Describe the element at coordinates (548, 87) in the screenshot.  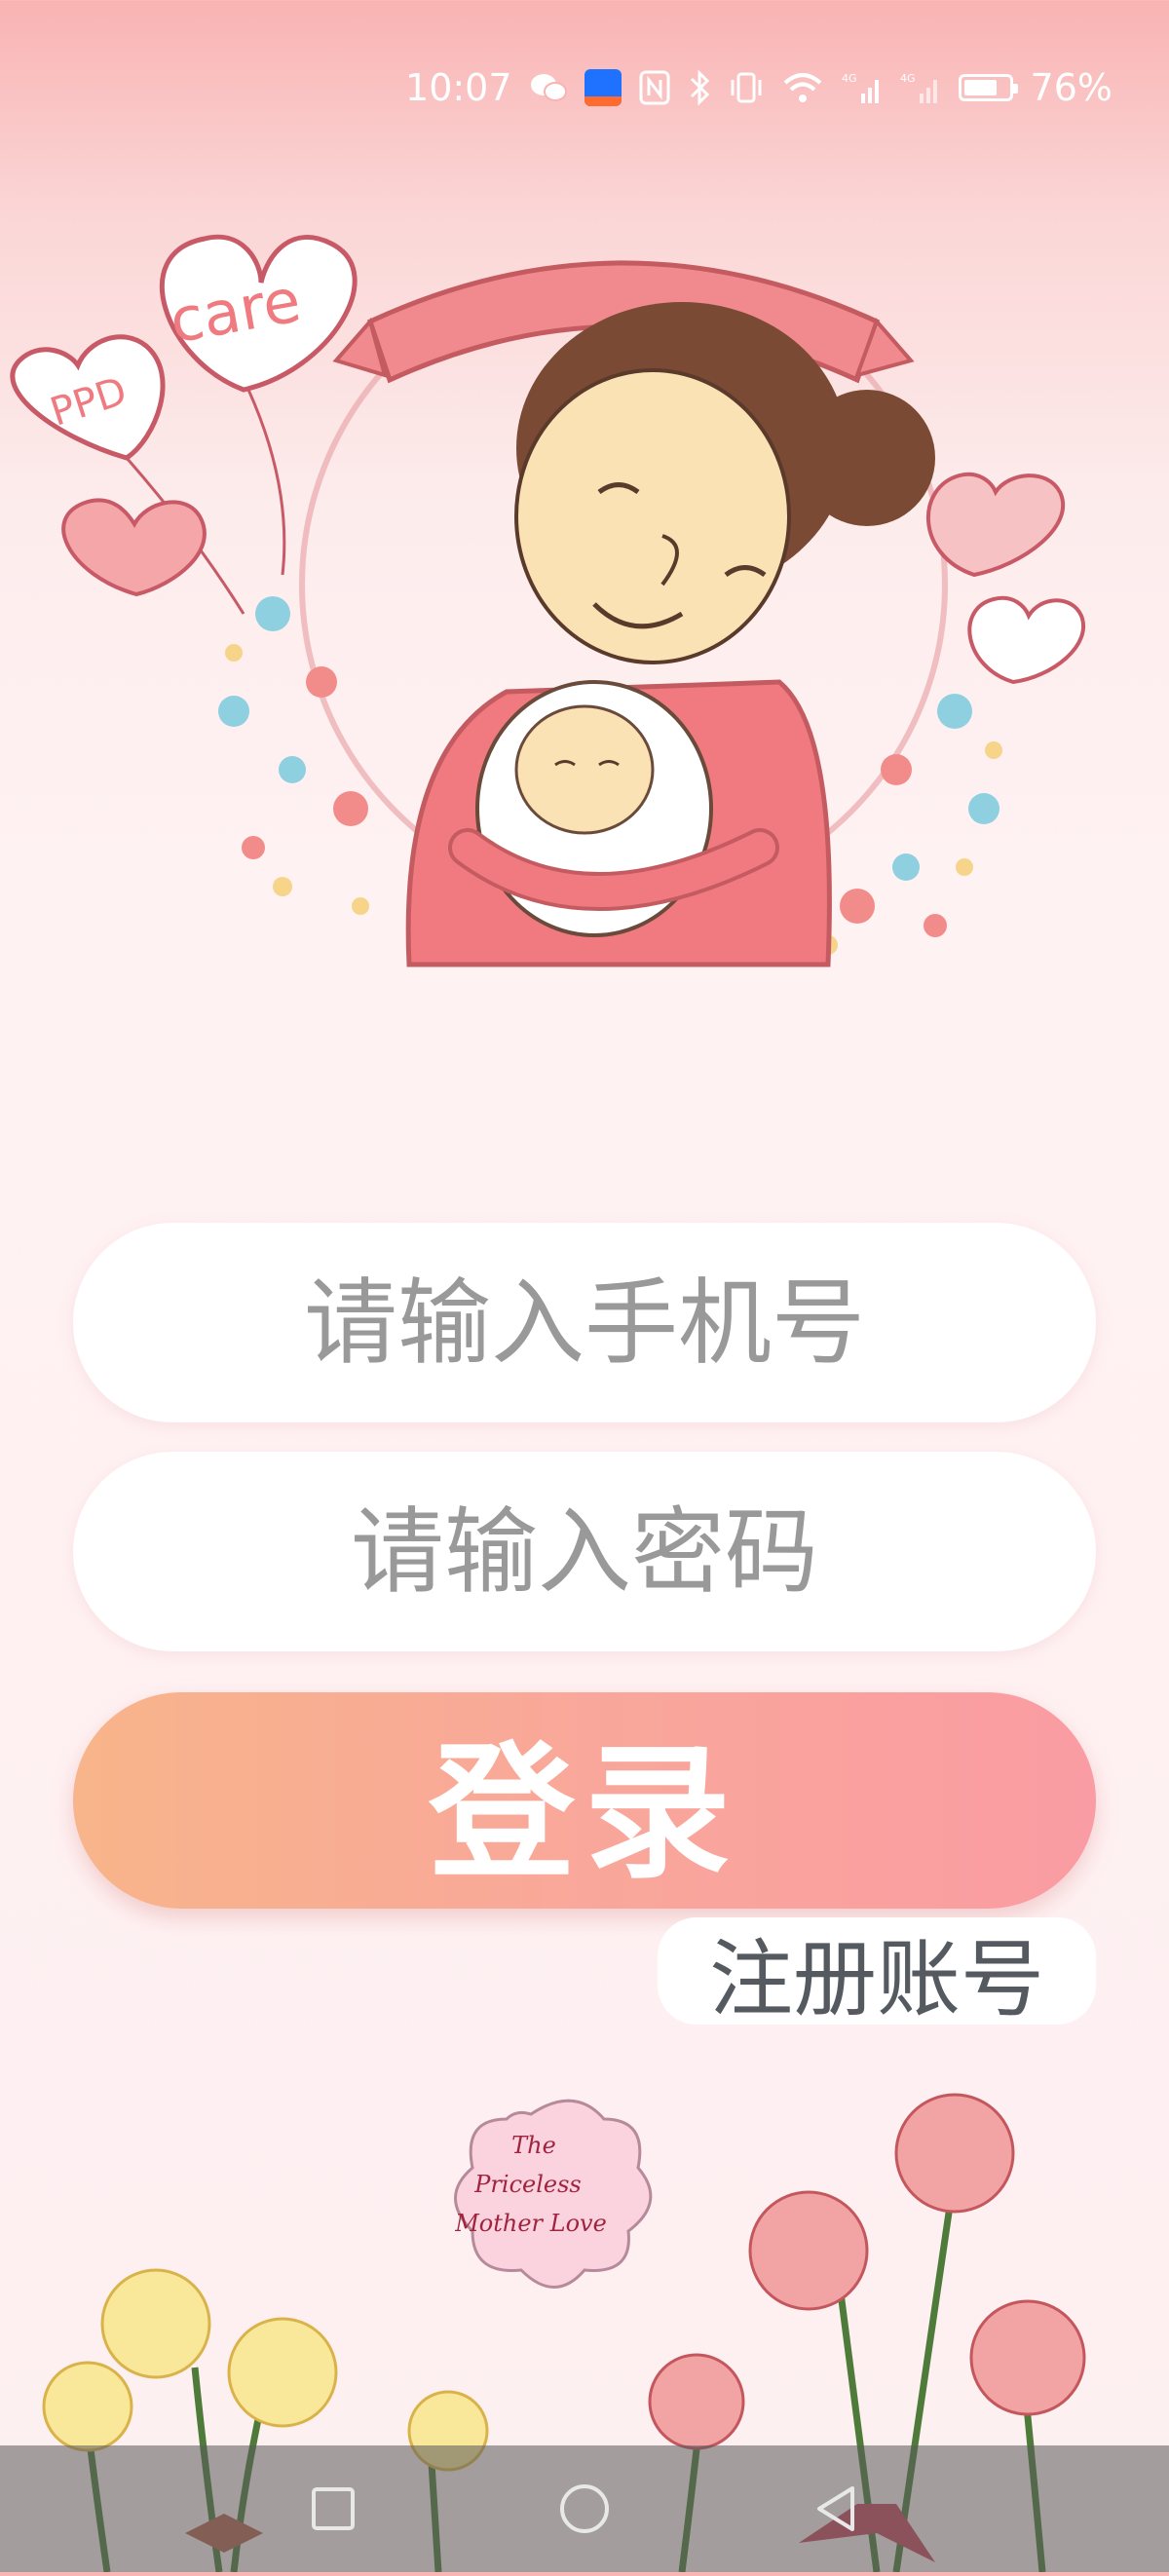
I see `wechat-icon` at that location.